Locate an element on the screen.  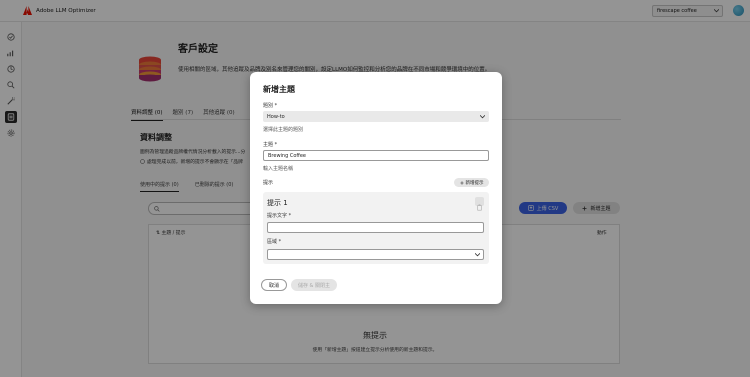
dialog-title: 新增主題 is located at coordinates (279, 89).